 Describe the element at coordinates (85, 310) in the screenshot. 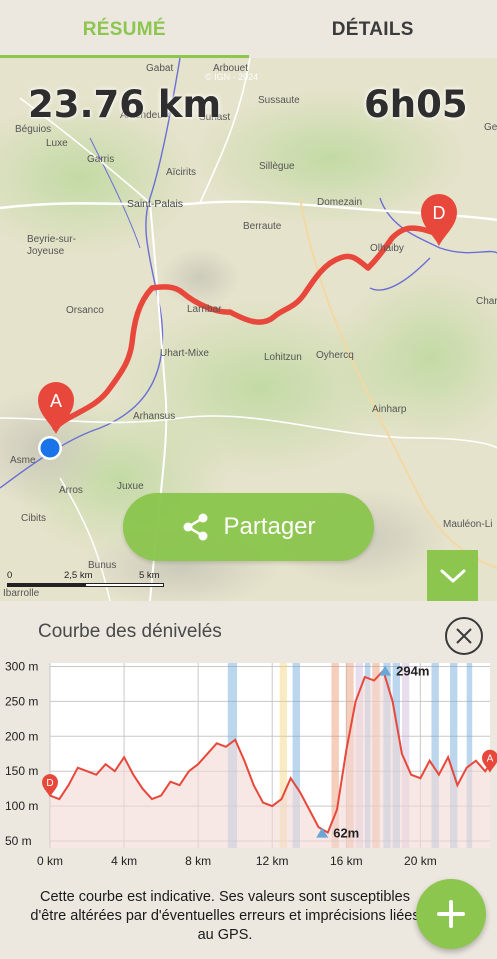

I see `place-label: Orsanco` at that location.